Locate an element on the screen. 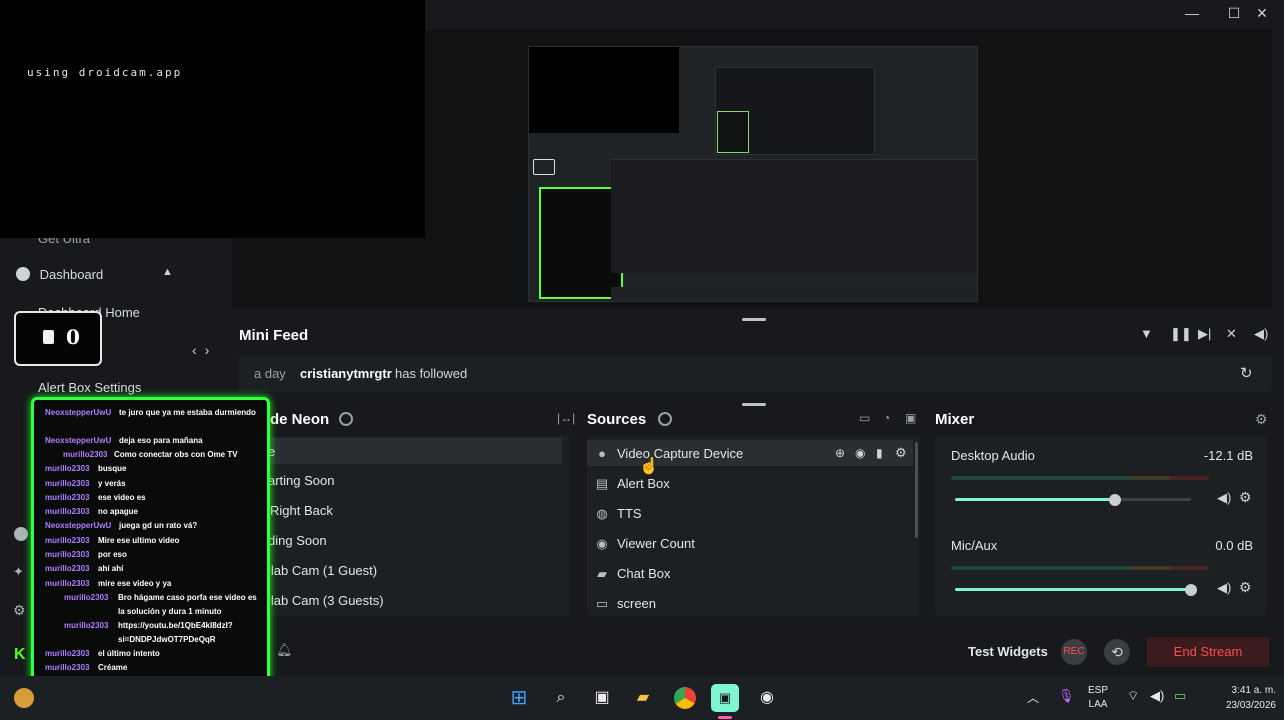 Image resolution: width=1284 pixels, height=720 pixels. kick-logo: K is located at coordinates (20, 655).